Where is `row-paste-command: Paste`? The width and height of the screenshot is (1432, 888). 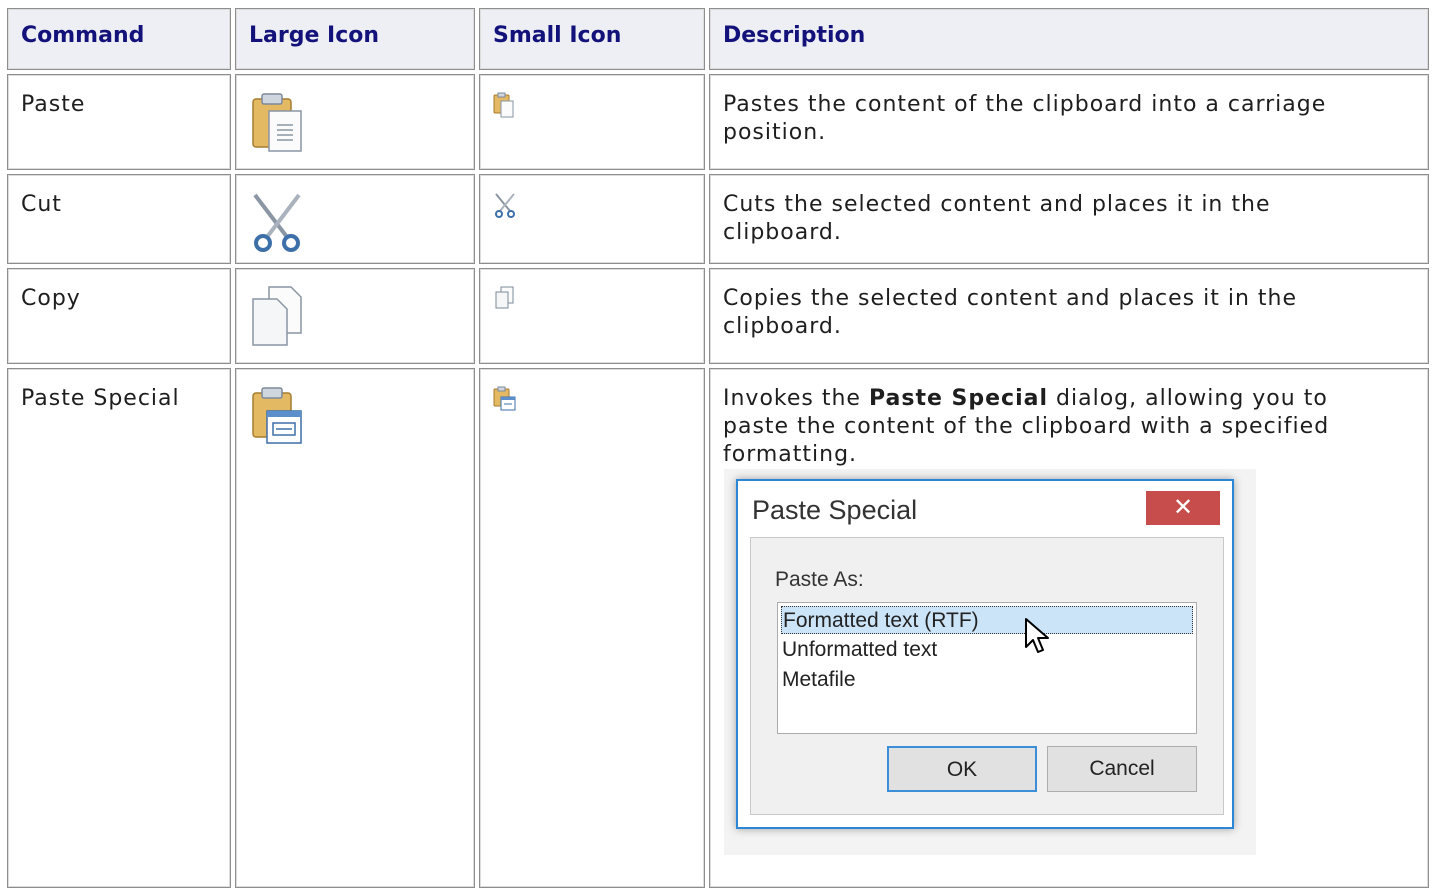
row-paste-command: Paste is located at coordinates (119, 122).